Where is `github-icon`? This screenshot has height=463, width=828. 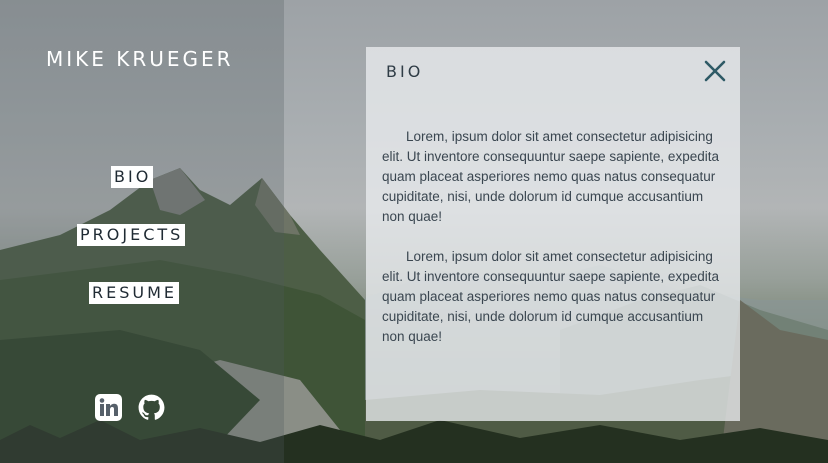
github-icon is located at coordinates (151, 407).